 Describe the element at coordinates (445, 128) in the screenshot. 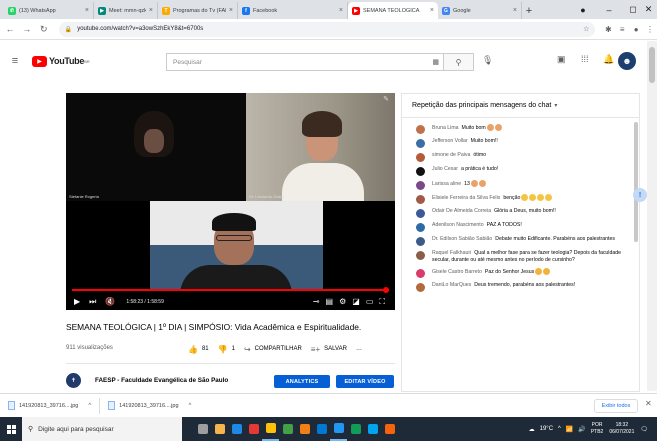

I see `chat-author-name: Bruna Lima` at that location.